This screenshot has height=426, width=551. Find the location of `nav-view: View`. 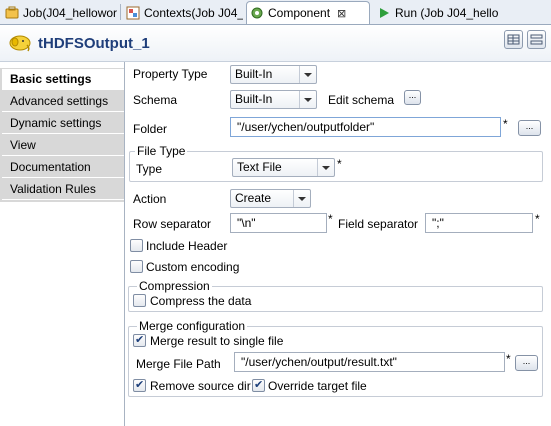

nav-view: View is located at coordinates (63, 145).